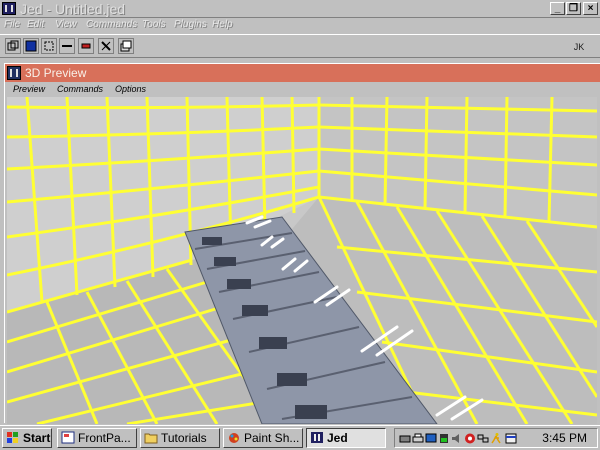 This screenshot has height=450, width=600. I want to click on network-icon, so click(483, 438).